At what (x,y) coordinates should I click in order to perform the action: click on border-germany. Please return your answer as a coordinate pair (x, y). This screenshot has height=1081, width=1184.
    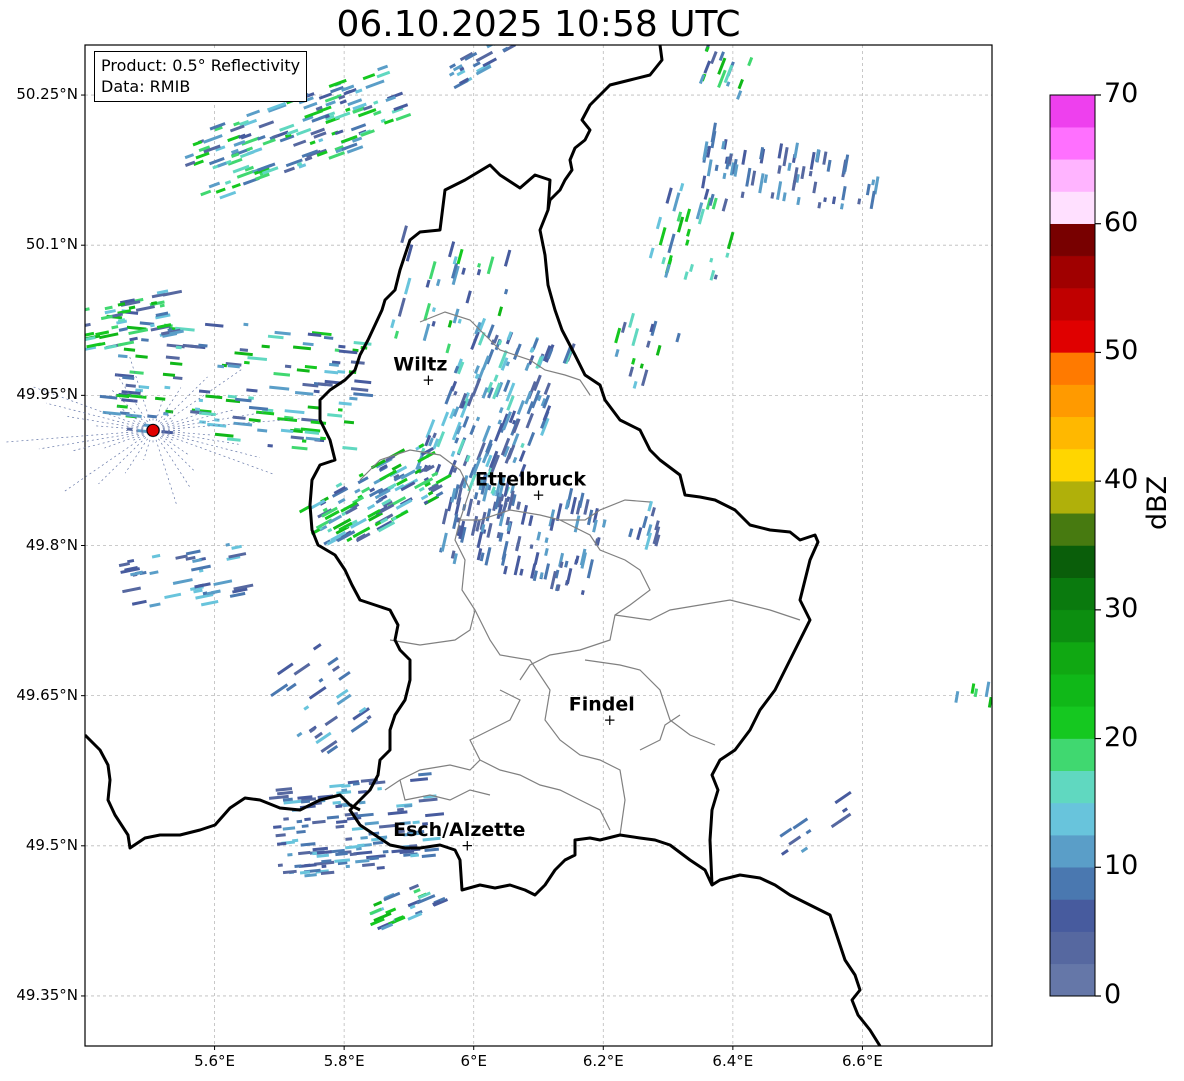
    Looking at the image, I should click on (605, 128).